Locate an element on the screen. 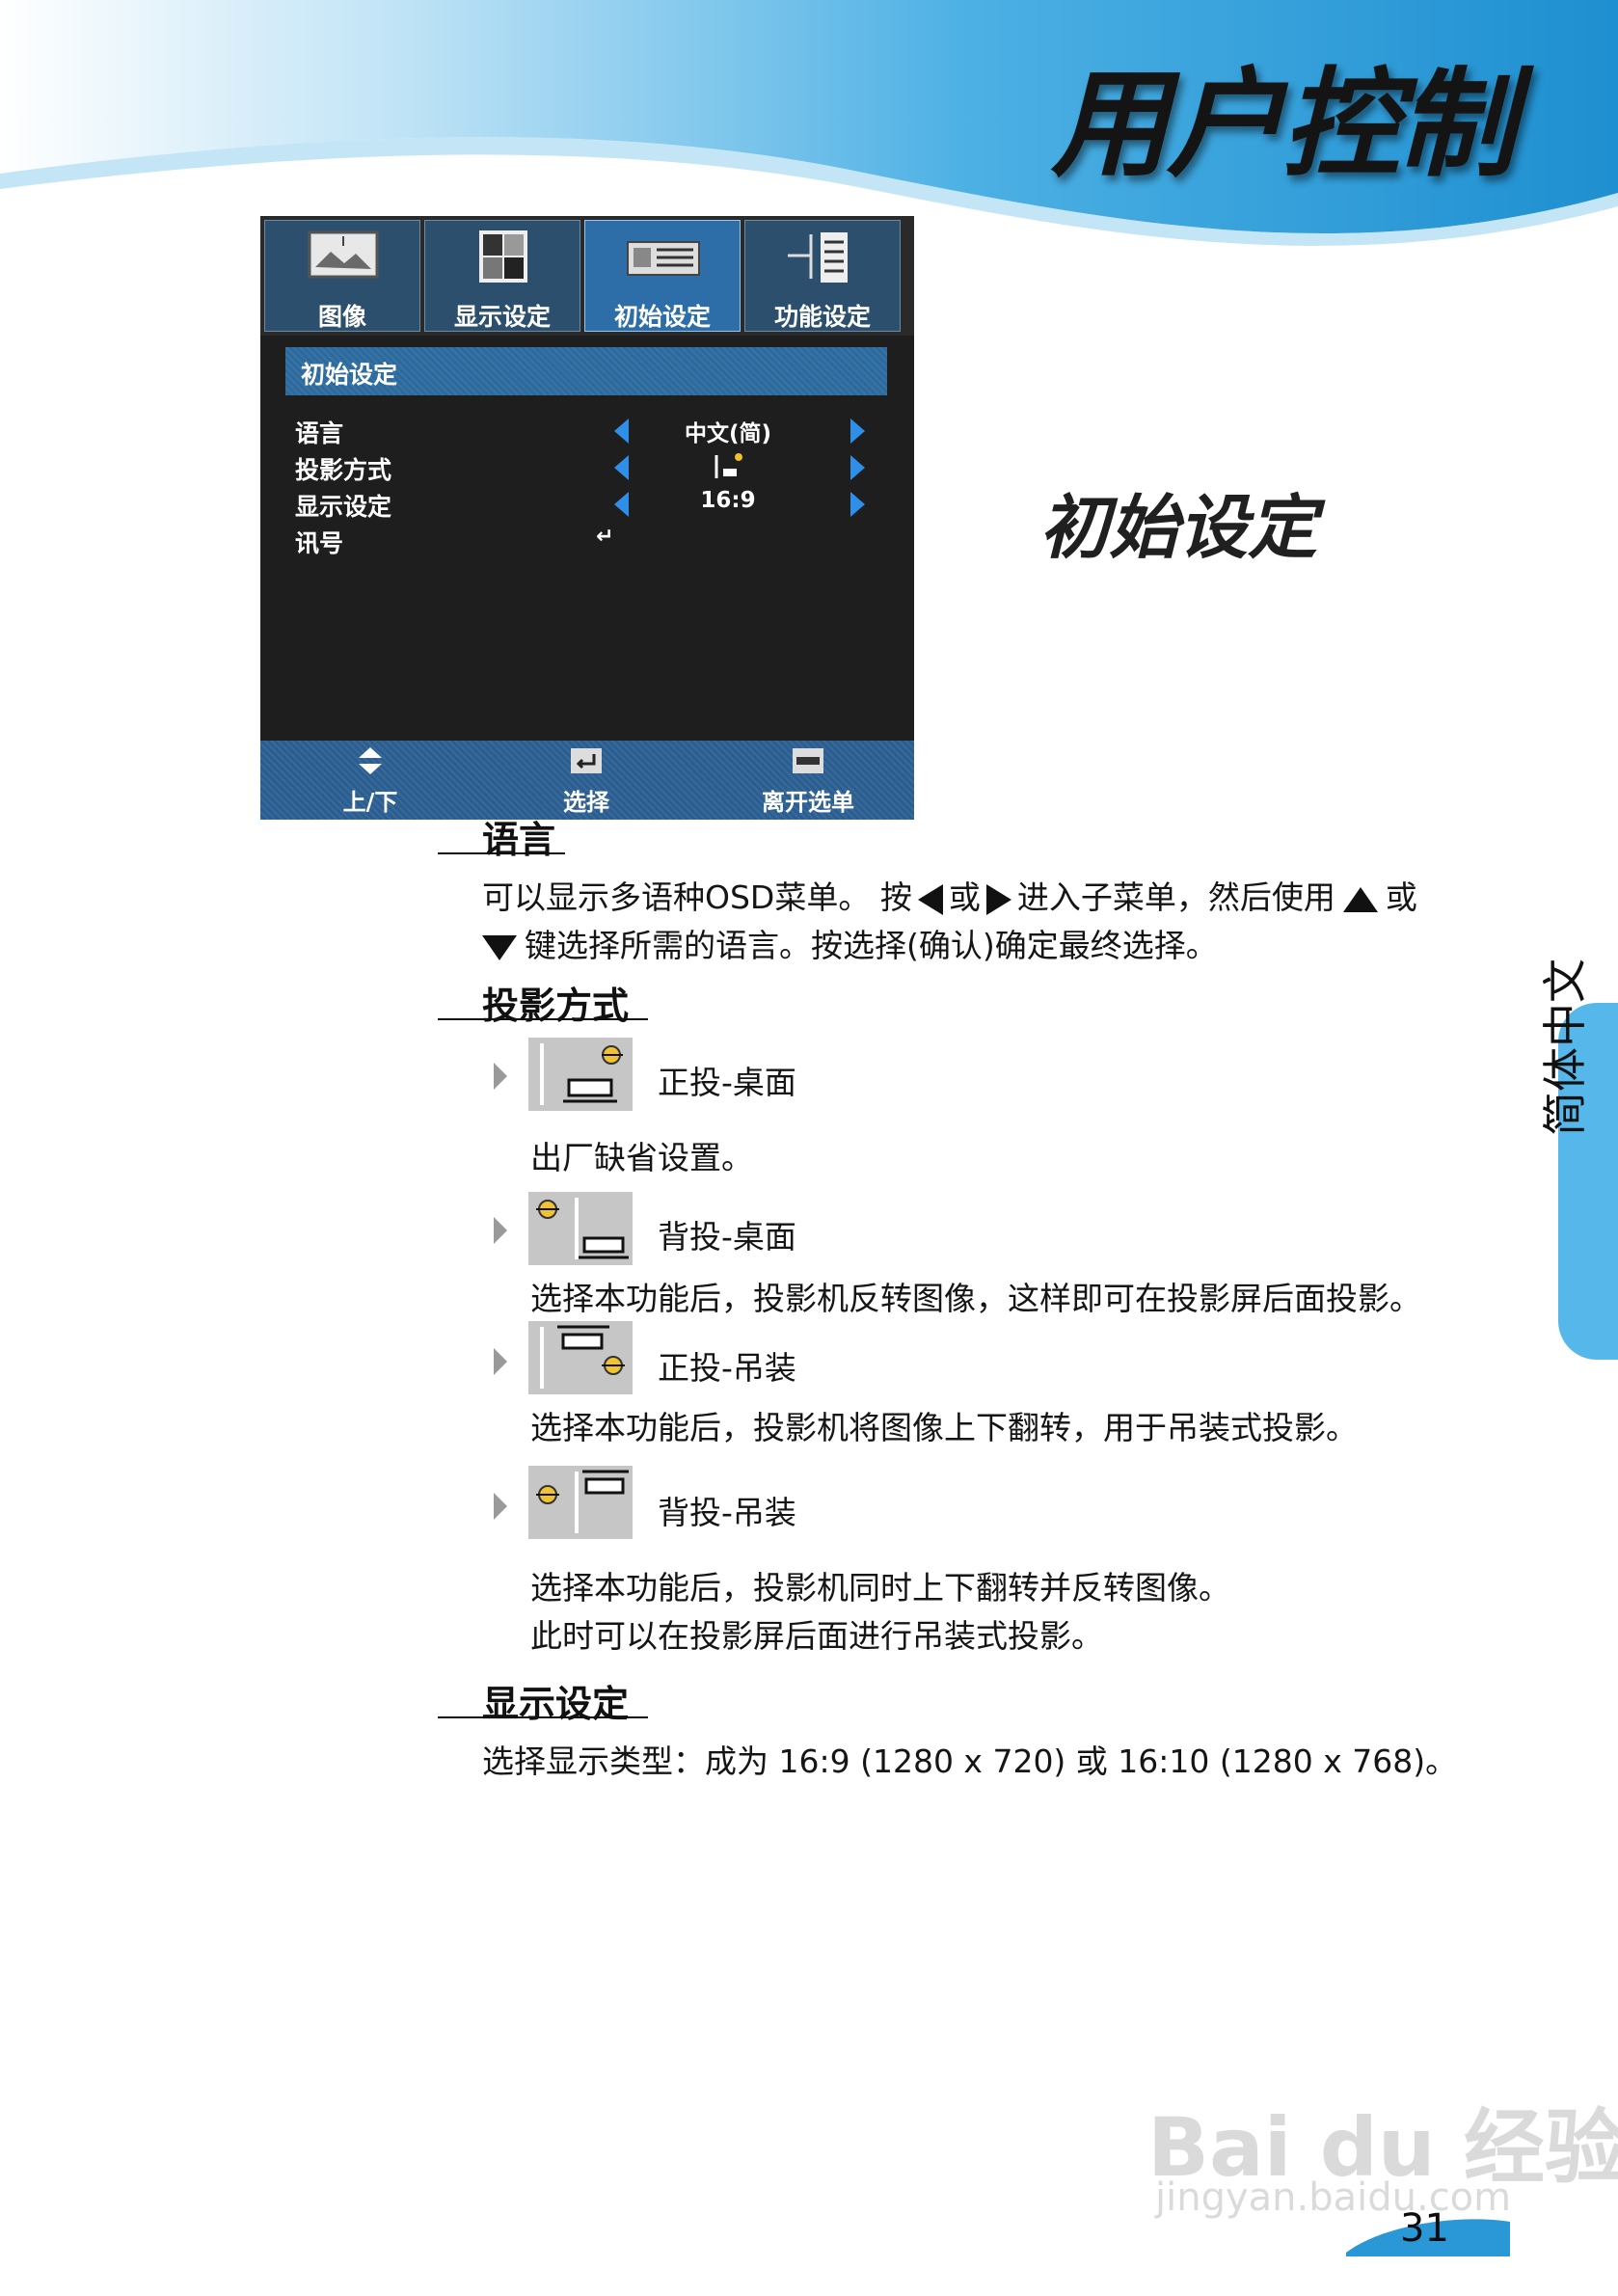 The width and height of the screenshot is (1618, 2296). osd-row-label: 显示设定 is located at coordinates (344, 507).